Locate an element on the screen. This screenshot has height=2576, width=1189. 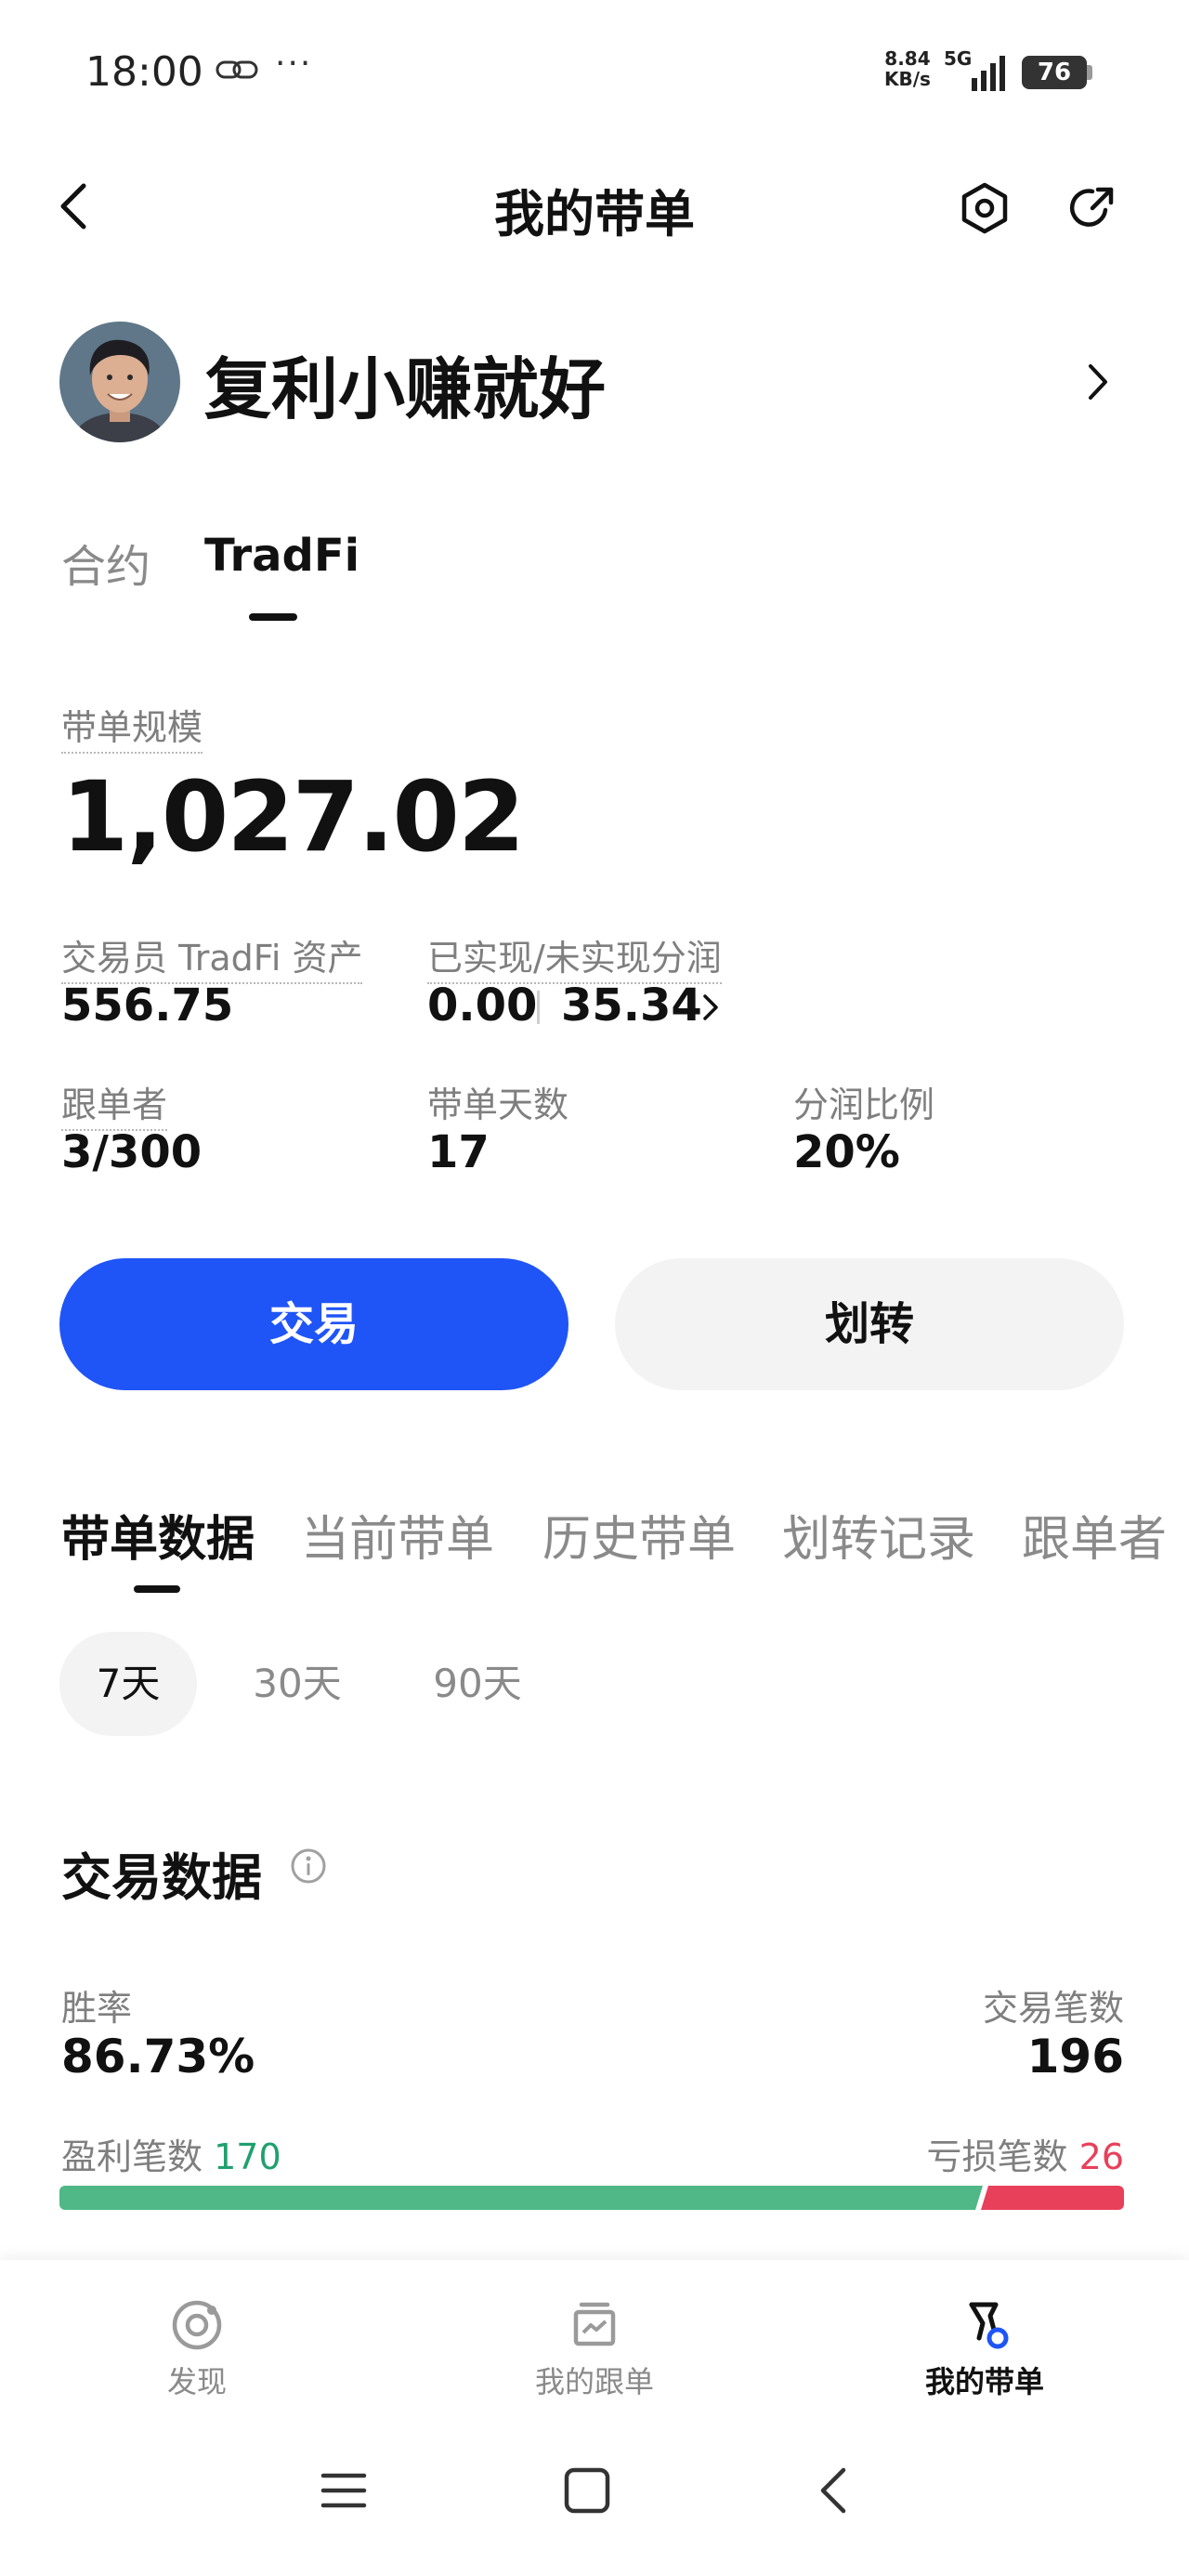
loss-count-row: 亏损笔数 26 is located at coordinates (1025, 2153).